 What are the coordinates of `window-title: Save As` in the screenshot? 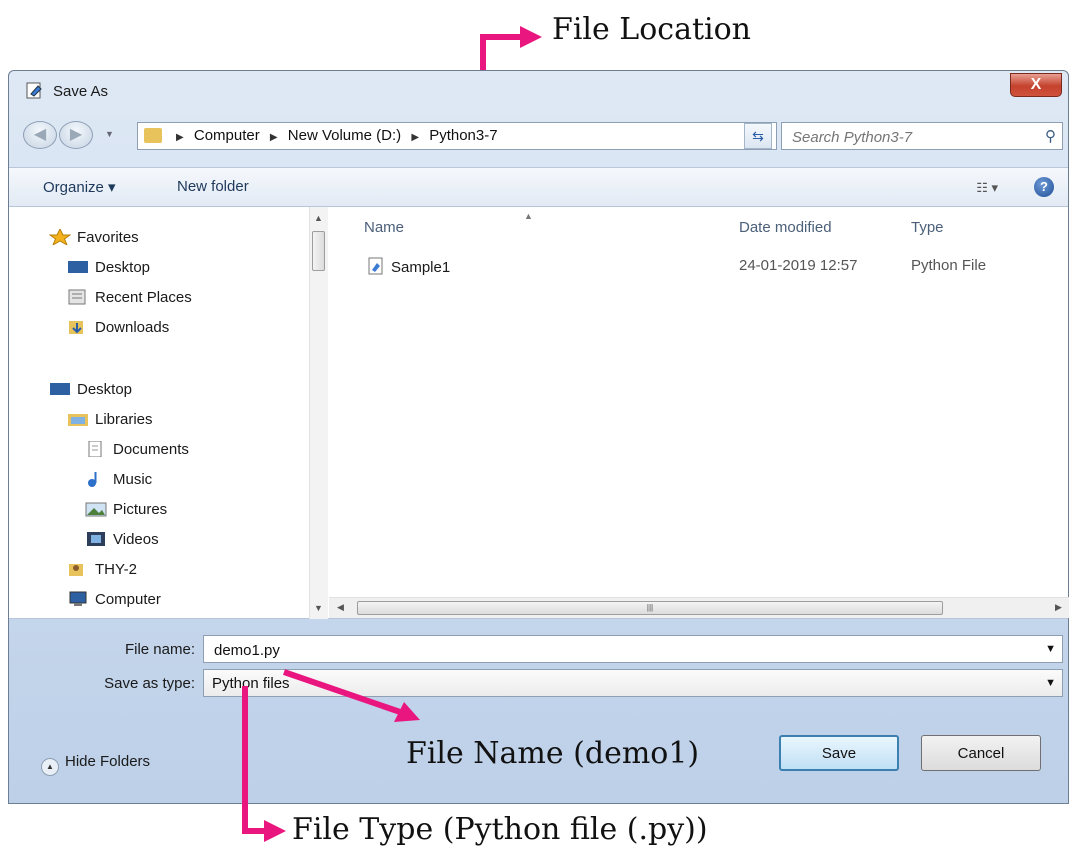 It's located at (81, 91).